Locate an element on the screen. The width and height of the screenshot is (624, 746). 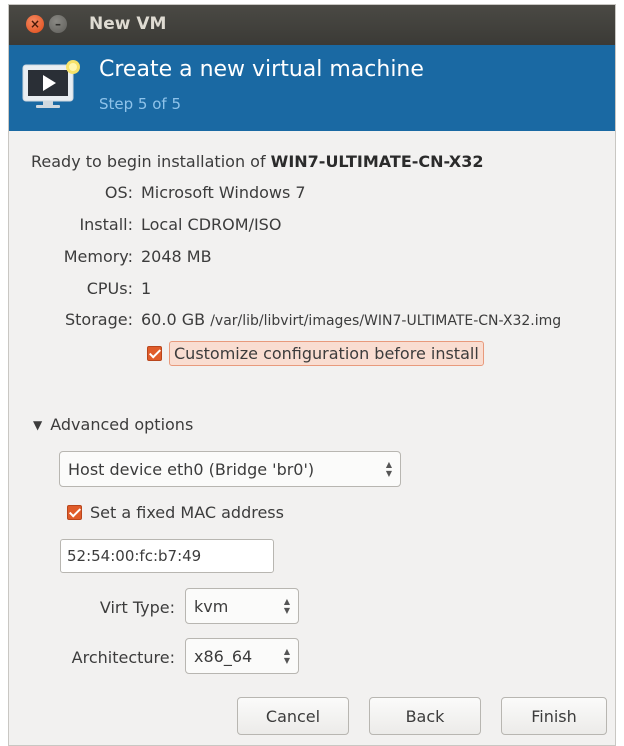
storage-size: 60.0 GB is located at coordinates (173, 319).